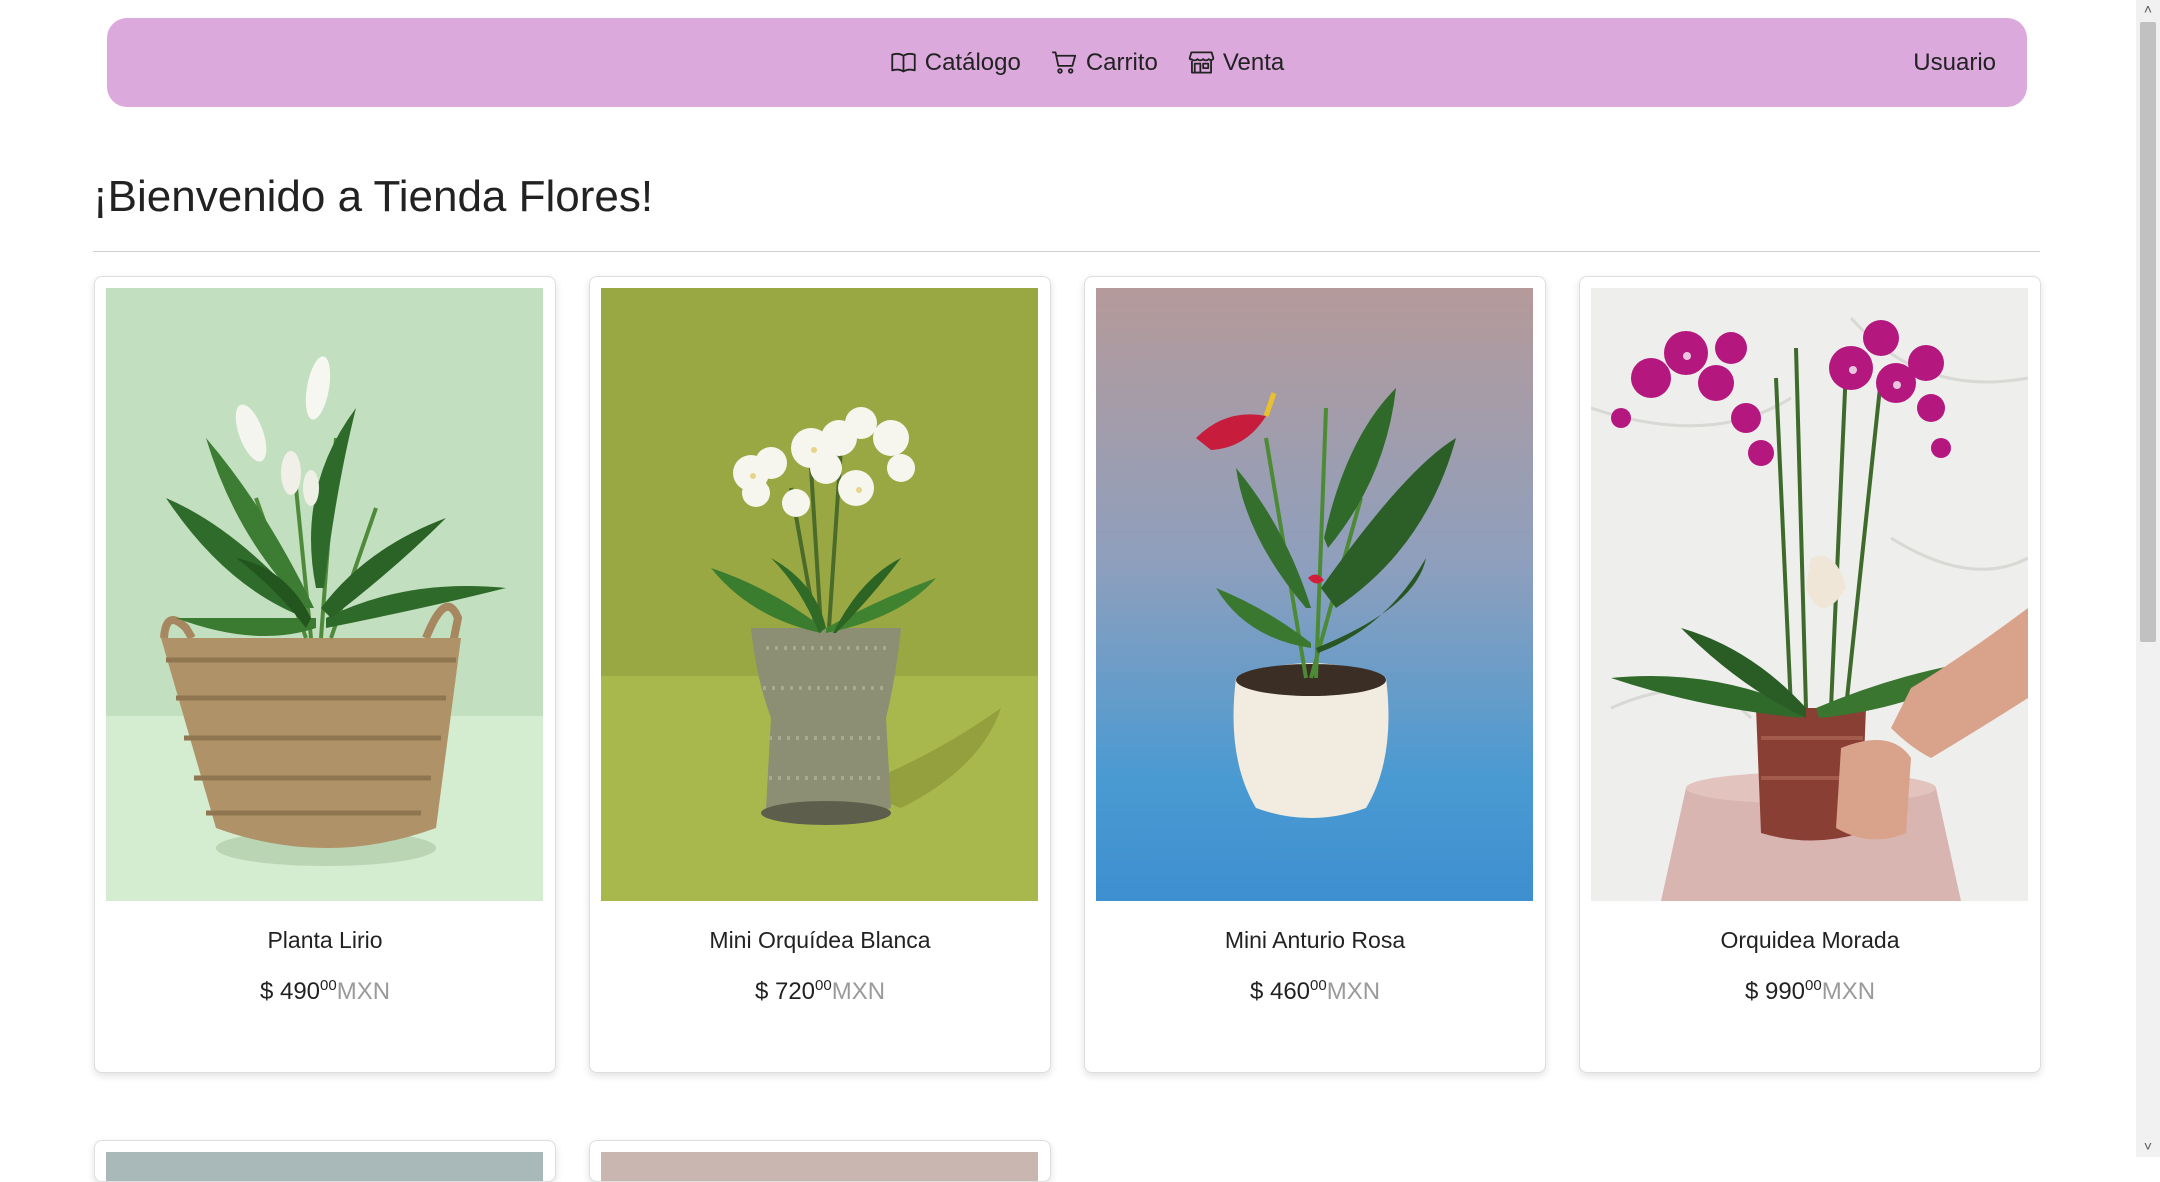 This screenshot has height=1182, width=2160. I want to click on shop-icon, so click(1201, 62).